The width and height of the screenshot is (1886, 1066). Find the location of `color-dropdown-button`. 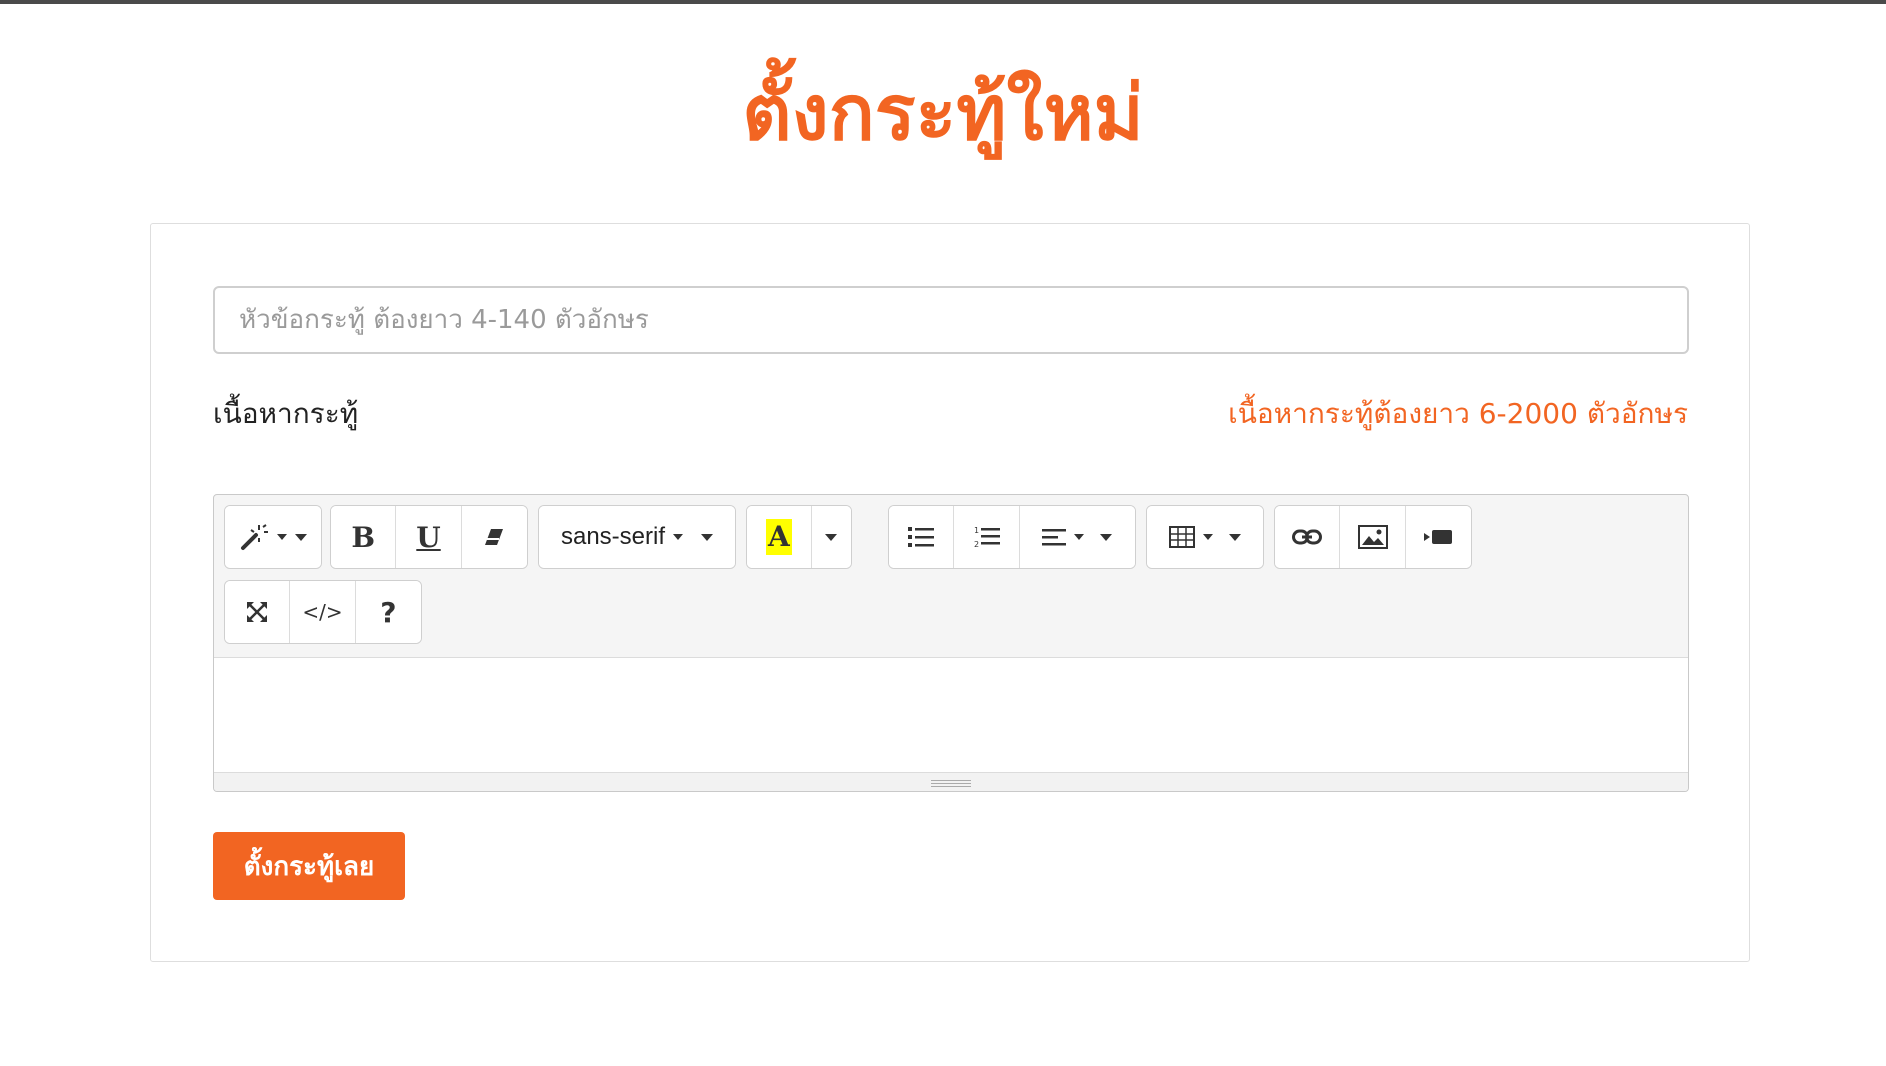

color-dropdown-button is located at coordinates (831, 537).